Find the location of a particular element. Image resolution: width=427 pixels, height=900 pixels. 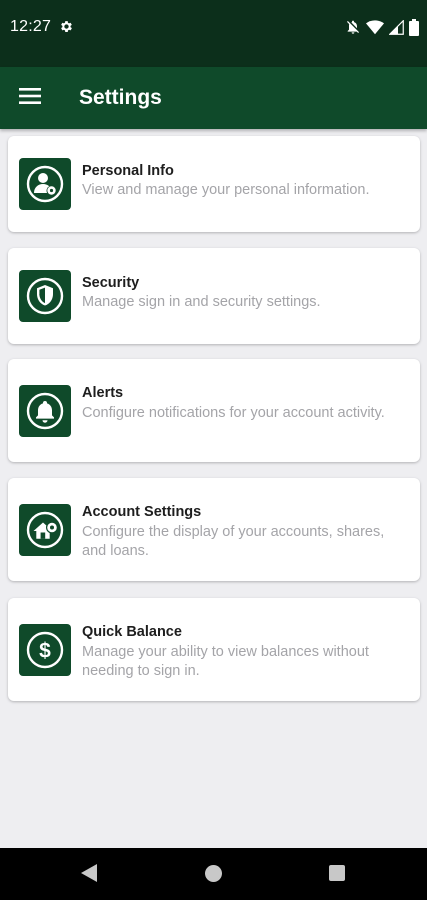

security-description: Manage sign in and security settings. is located at coordinates (201, 302).